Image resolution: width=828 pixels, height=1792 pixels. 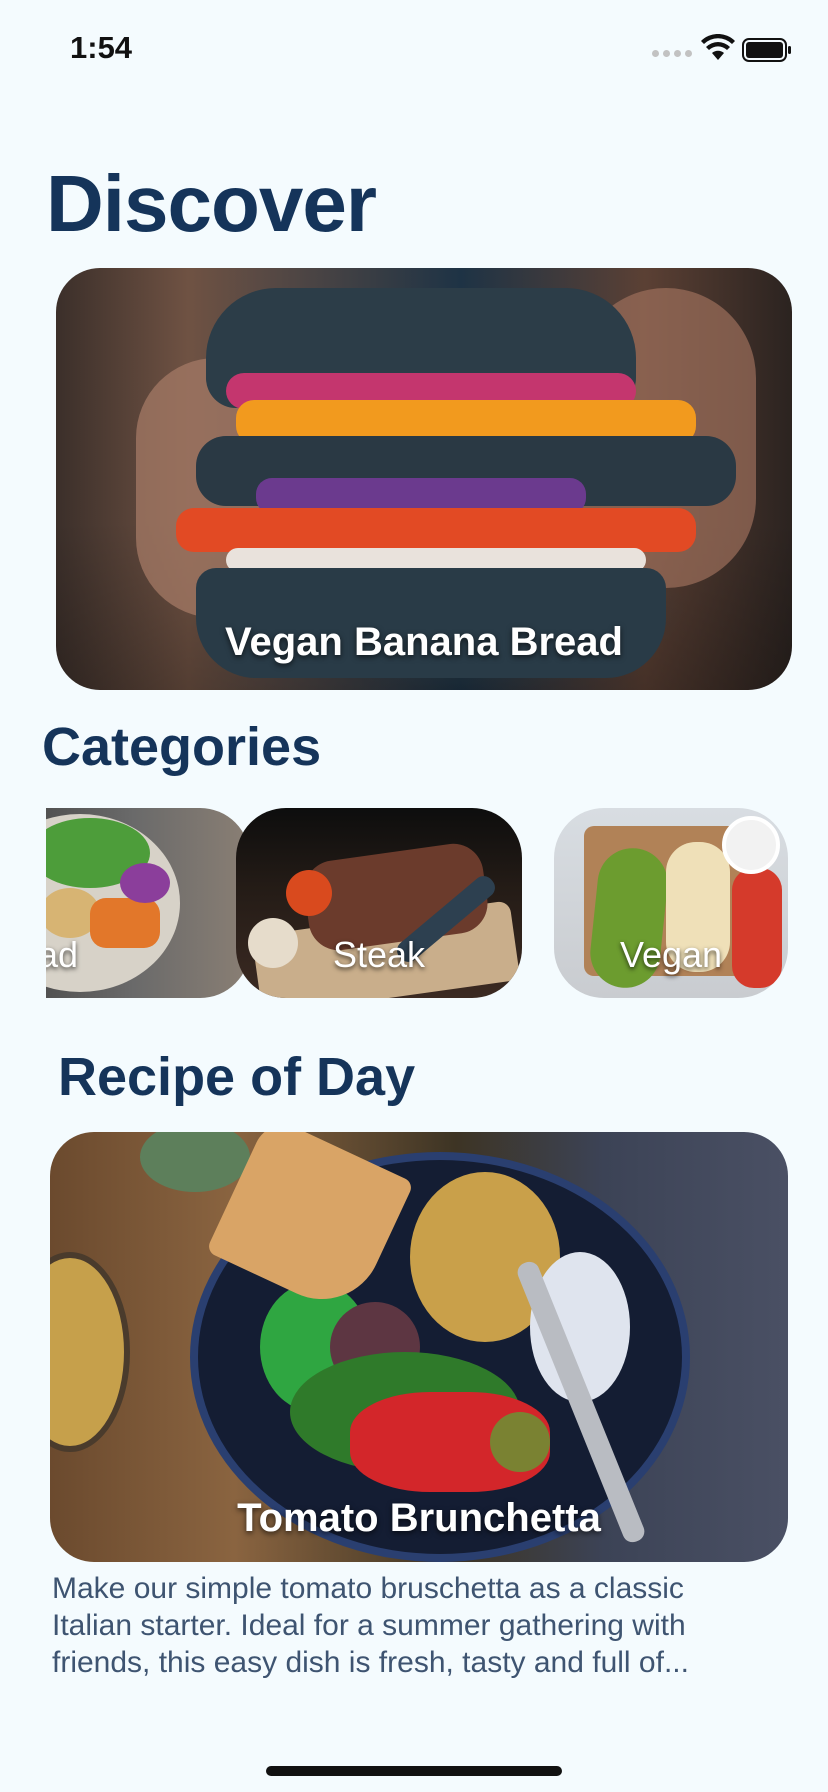 I want to click on tomato-layer, so click(x=436, y=530).